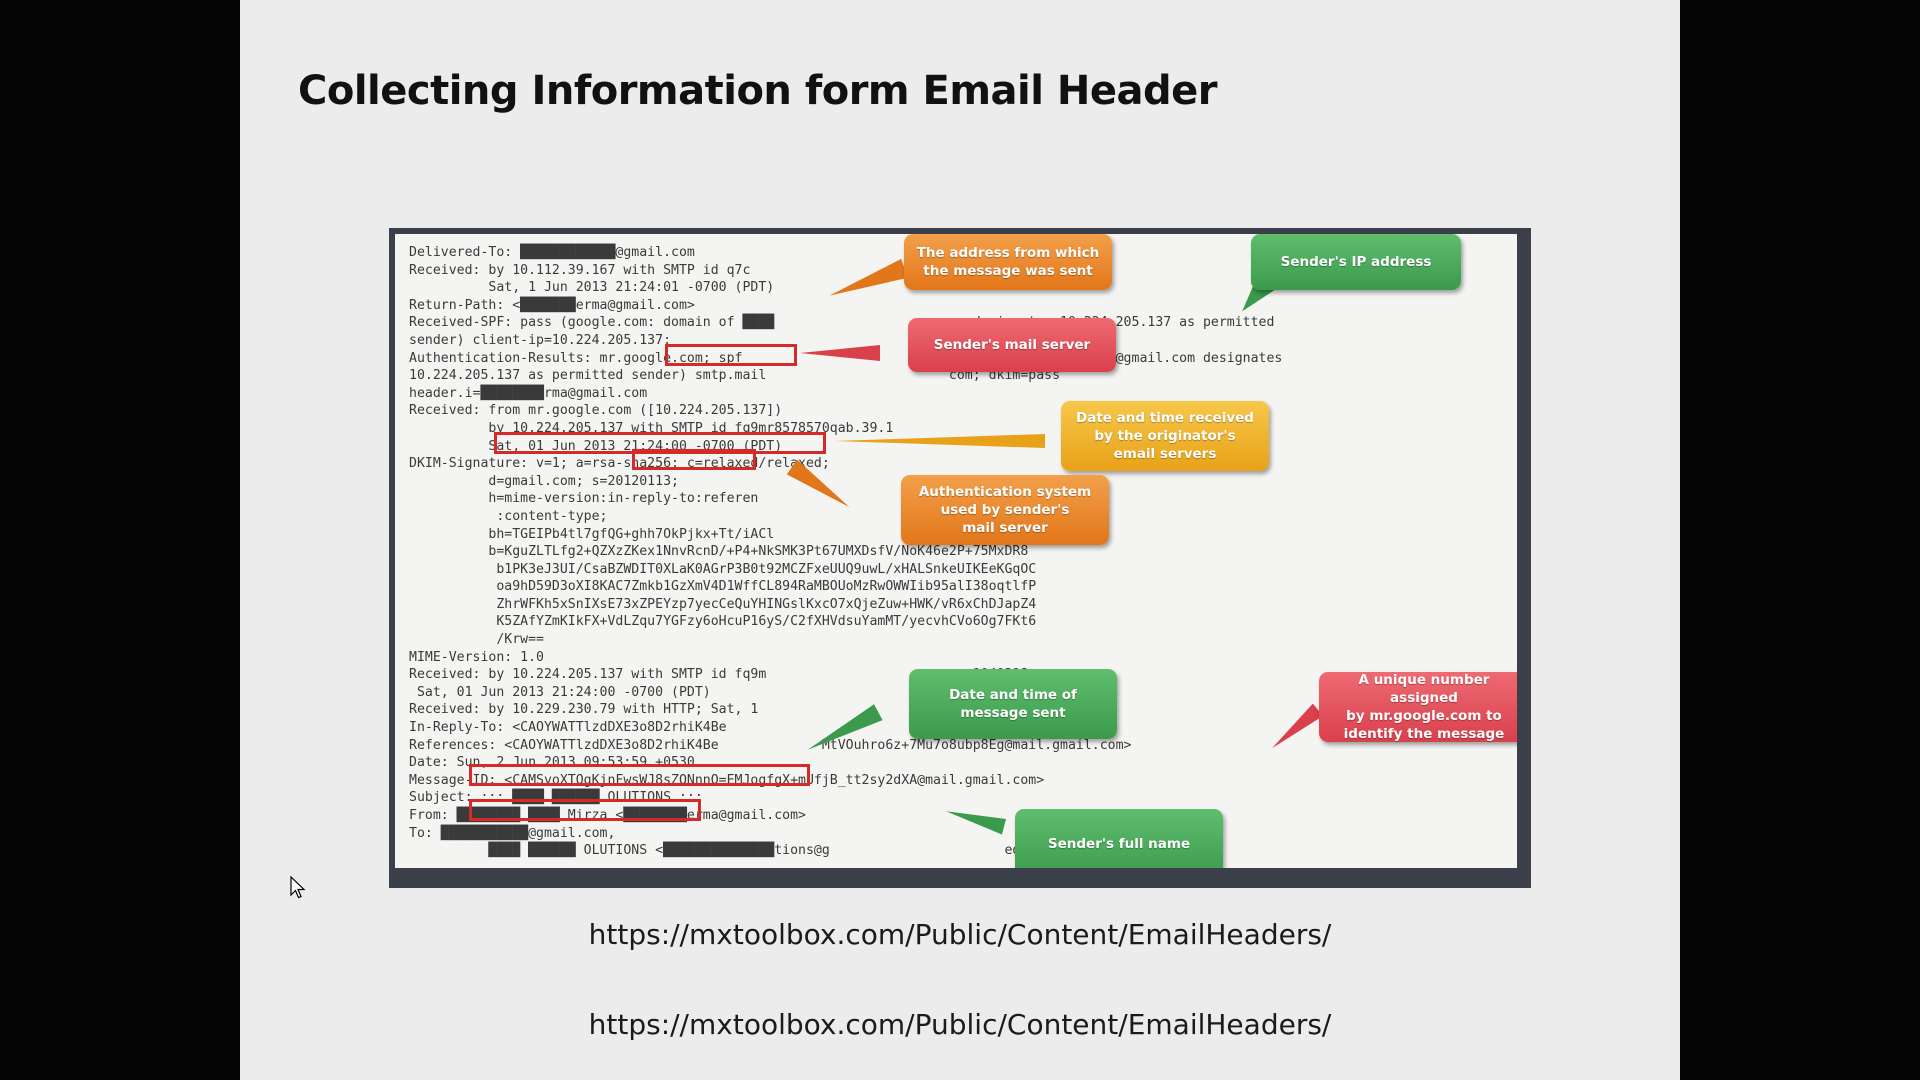 The width and height of the screenshot is (1920, 1080). Describe the element at coordinates (1356, 262) in the screenshot. I see `callout-sender-ip: Sender's IP address` at that location.